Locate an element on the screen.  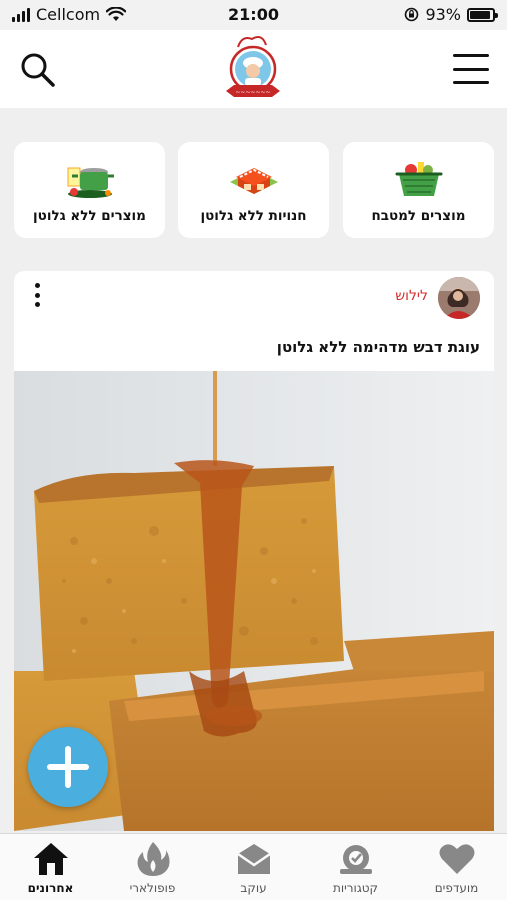
bottom-nav: מועדפים קטגוריות עוקב פופולארי אחרונים is located at coordinates (253, 866).